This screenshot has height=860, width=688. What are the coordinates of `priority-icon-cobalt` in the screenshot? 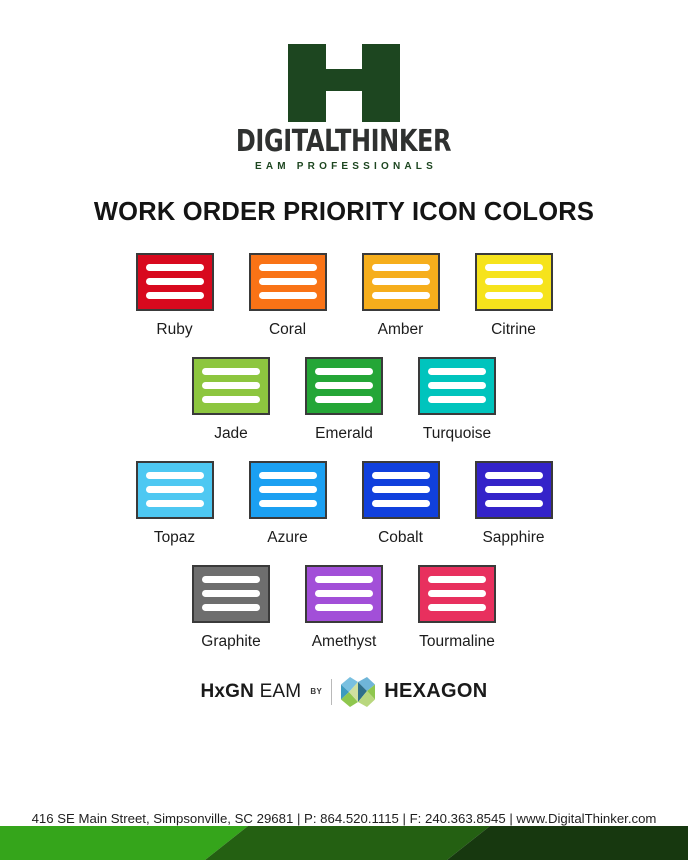 It's located at (400, 489).